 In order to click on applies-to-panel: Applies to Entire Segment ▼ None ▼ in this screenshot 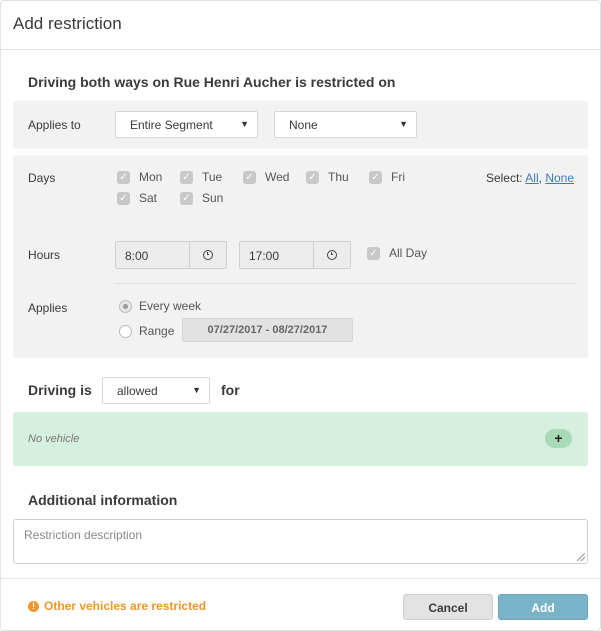, I will do `click(300, 125)`.